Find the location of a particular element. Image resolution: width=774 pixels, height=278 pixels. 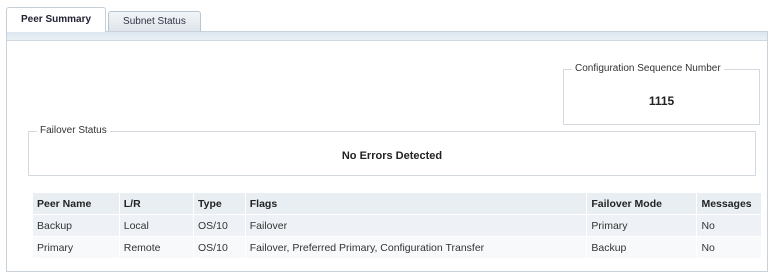

column-header-messages: Messages is located at coordinates (729, 203).